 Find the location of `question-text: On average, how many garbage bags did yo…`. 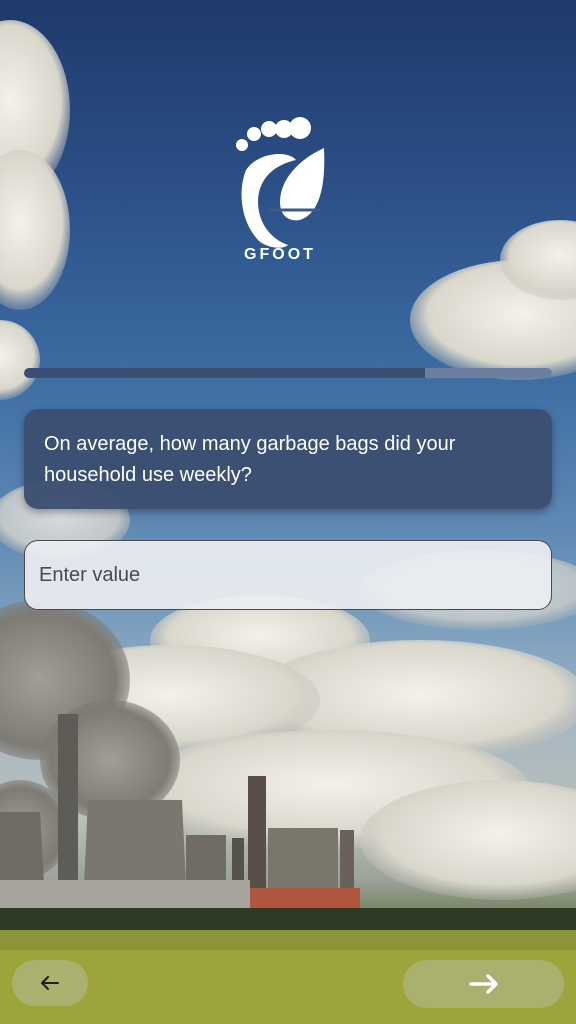

question-text: On average, how many garbage bags did yo… is located at coordinates (250, 459).